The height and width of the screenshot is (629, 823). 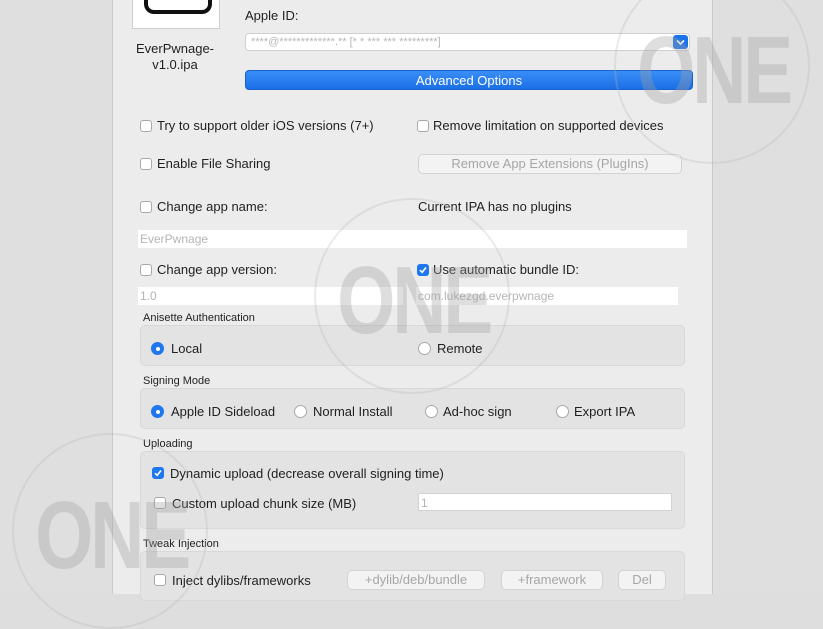 What do you see at coordinates (160, 503) in the screenshot?
I see `custom-chunk-checkbox` at bounding box center [160, 503].